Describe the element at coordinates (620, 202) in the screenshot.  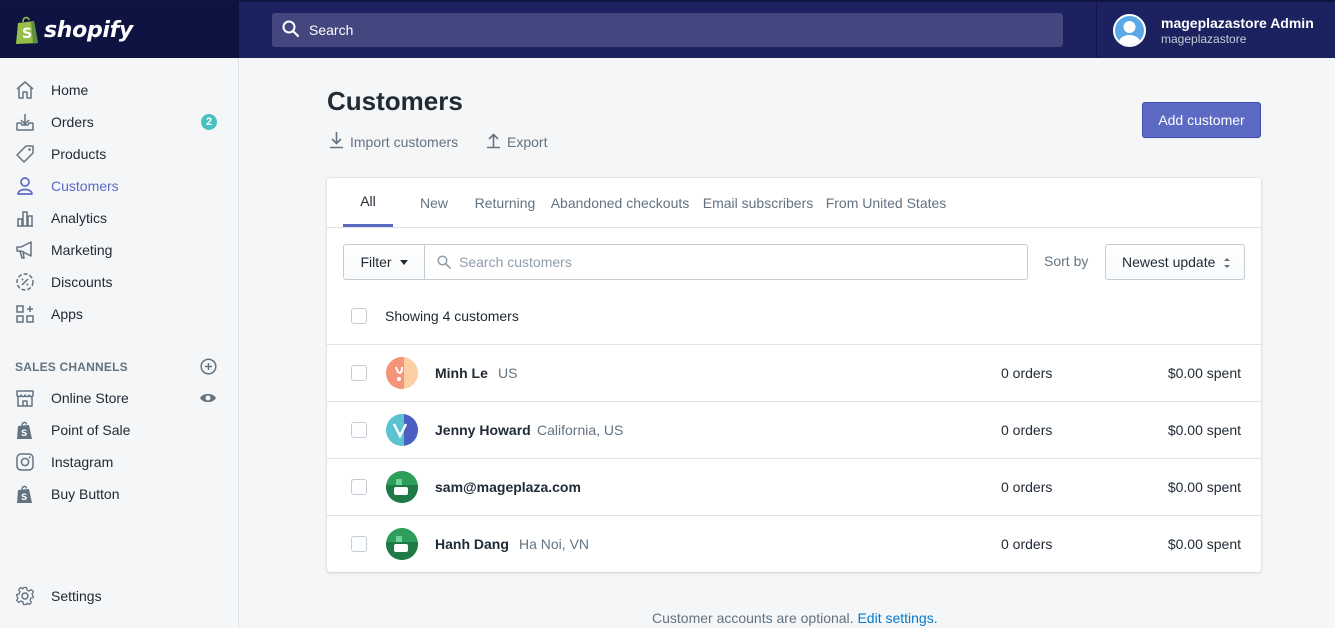
I see `tab-abandoned-checkouts: Abandoned checkouts` at that location.